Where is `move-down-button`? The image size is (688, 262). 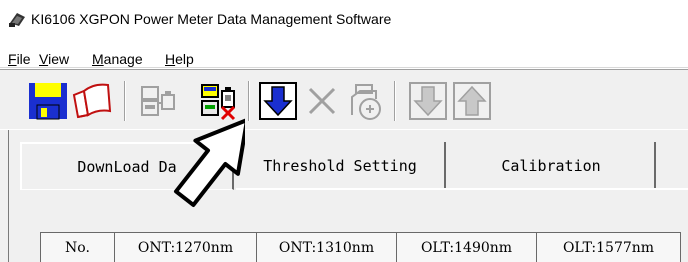 move-down-button is located at coordinates (428, 101).